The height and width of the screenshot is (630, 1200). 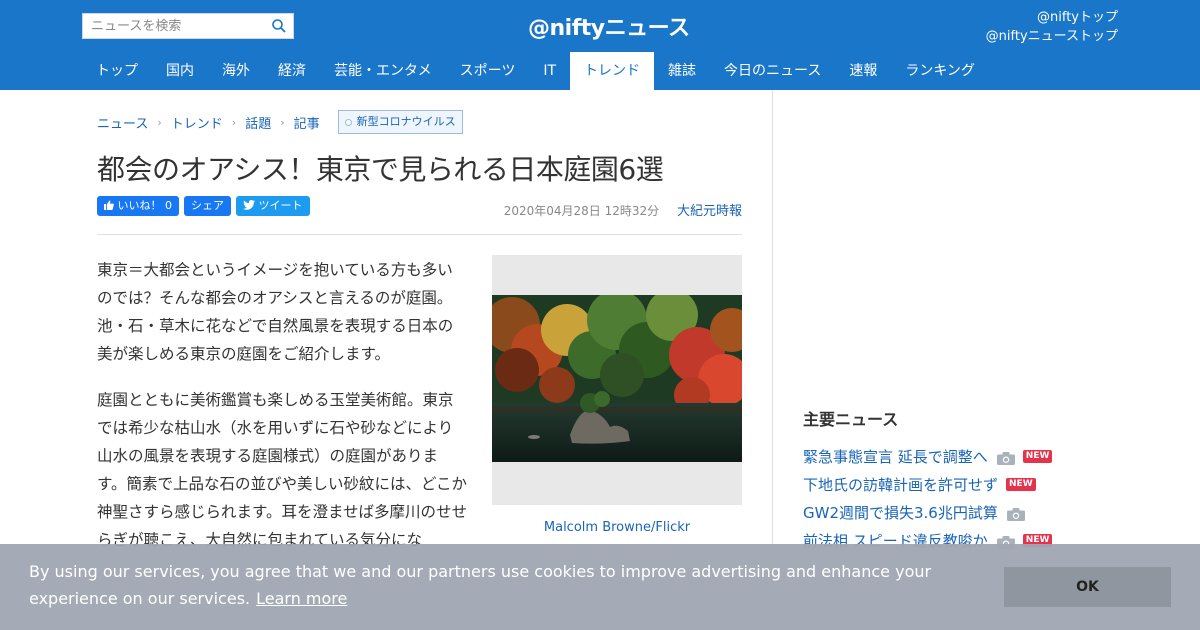 I want to click on news-item: 下地氏の訪韓計画を許可せず NEW, so click(x=953, y=484).